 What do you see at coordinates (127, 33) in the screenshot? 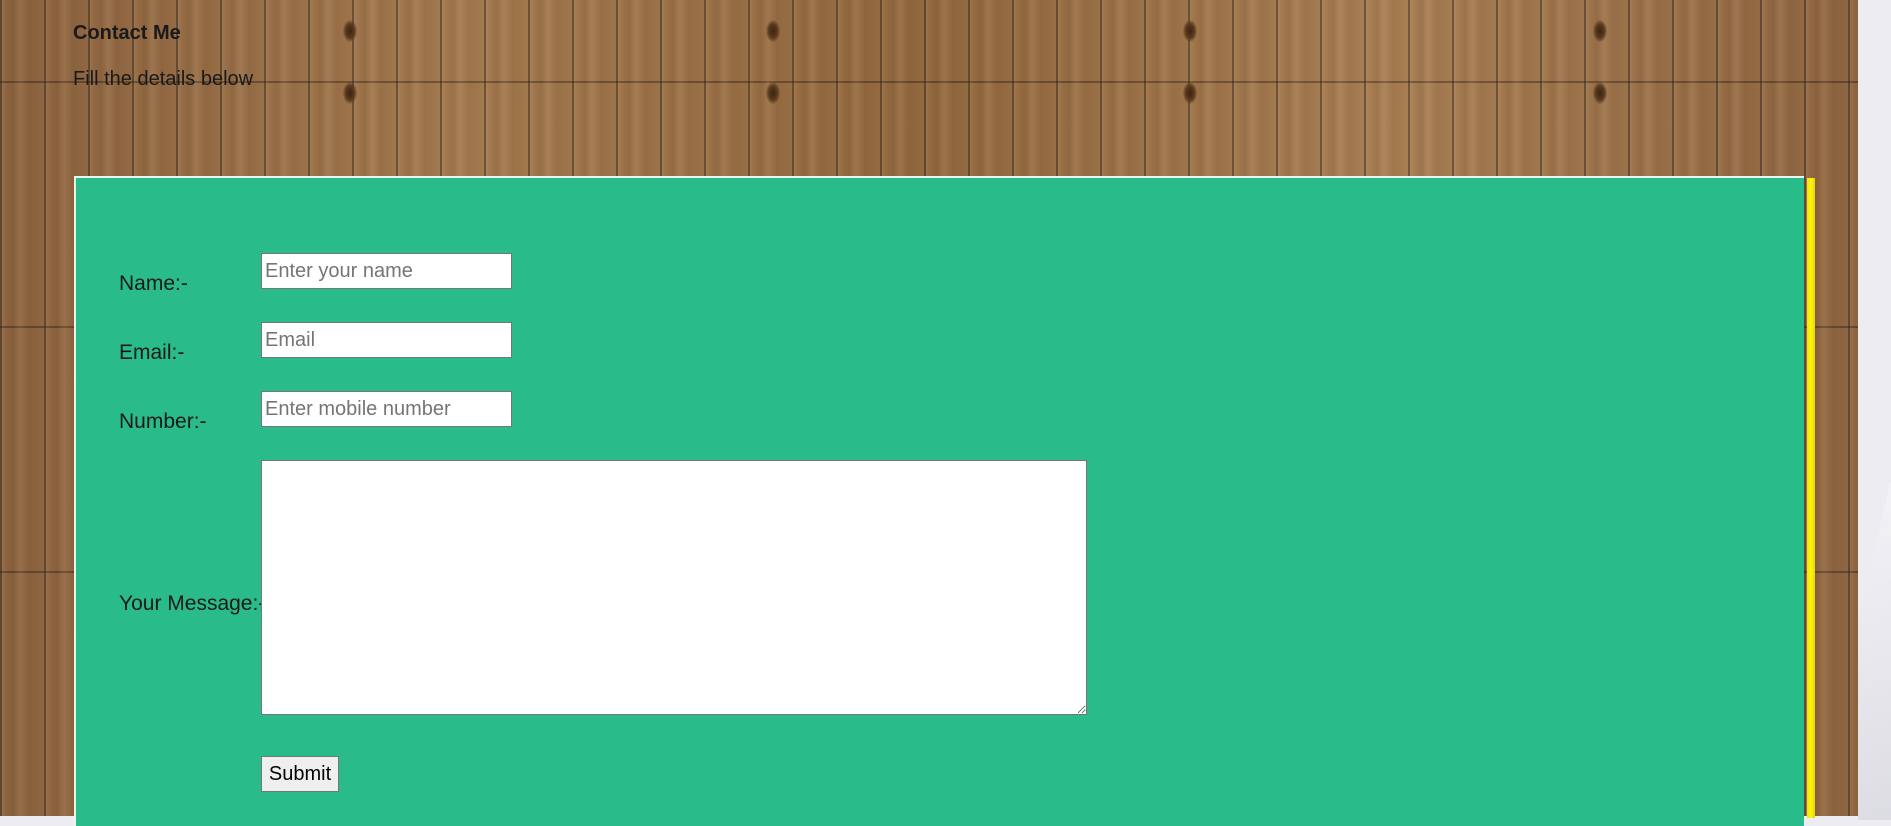
I see `page-title: Contact Me` at bounding box center [127, 33].